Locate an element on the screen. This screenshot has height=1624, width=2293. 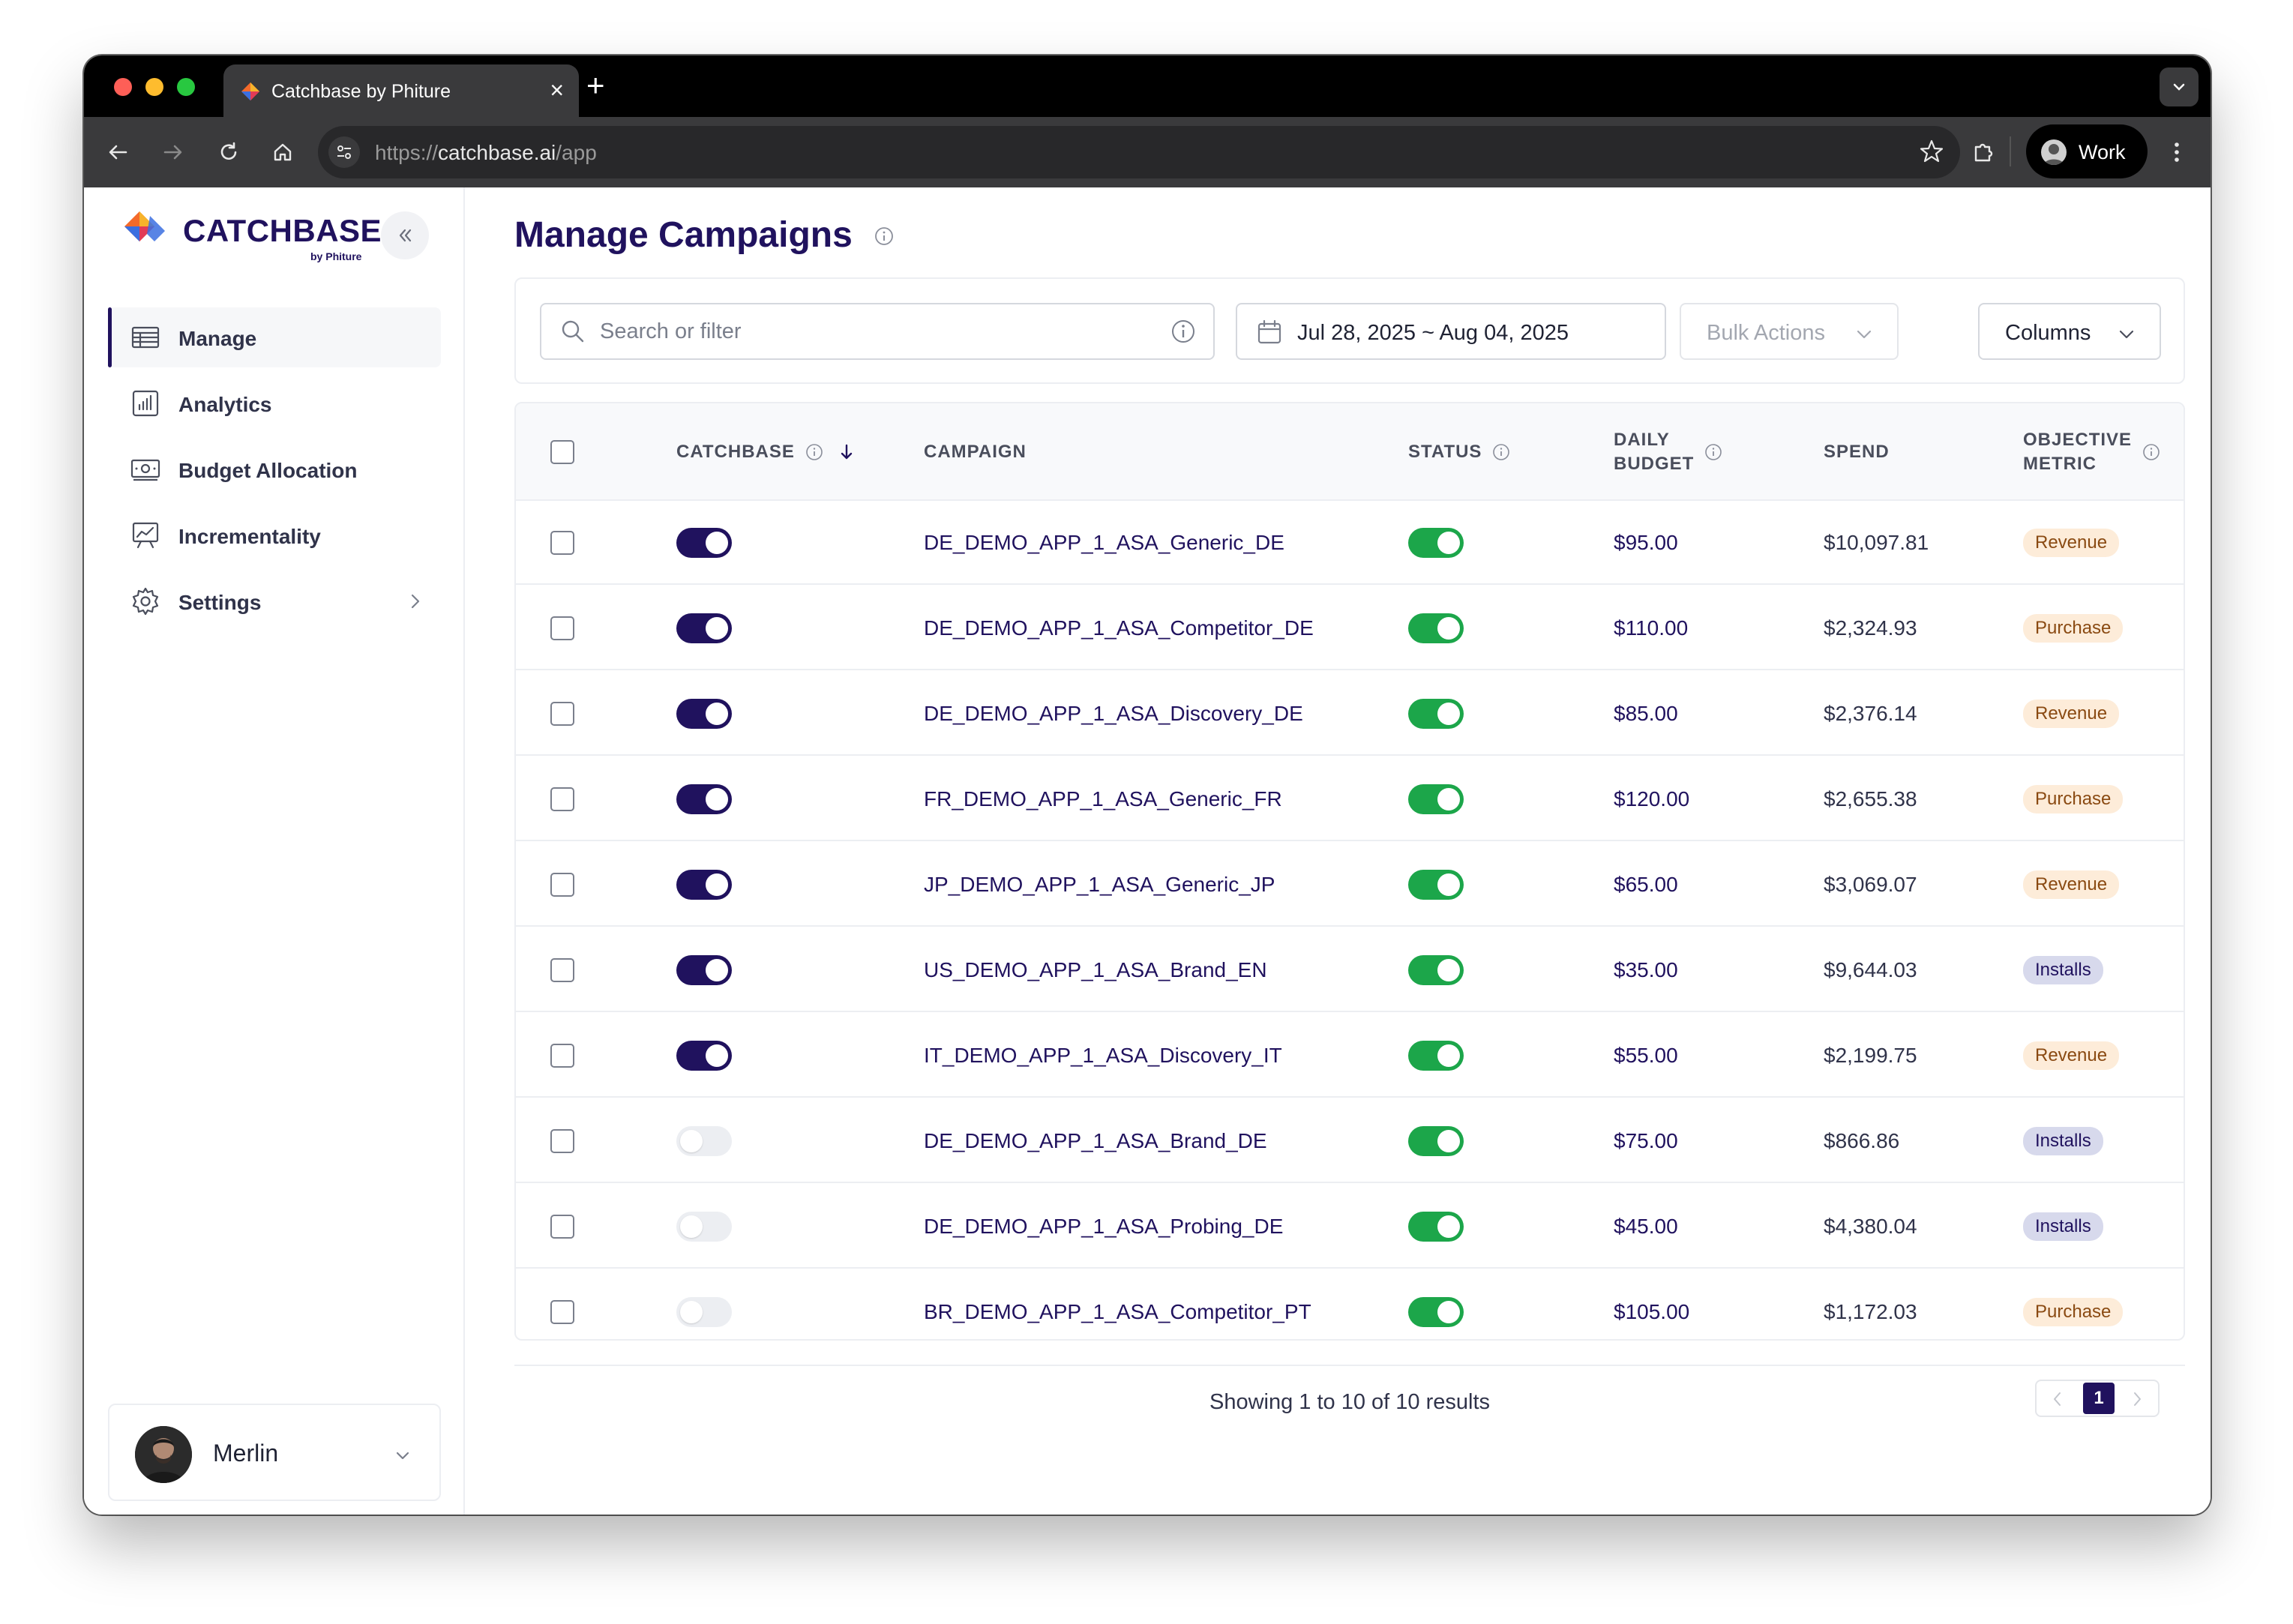
collapse-sidebar-button is located at coordinates (405, 235).